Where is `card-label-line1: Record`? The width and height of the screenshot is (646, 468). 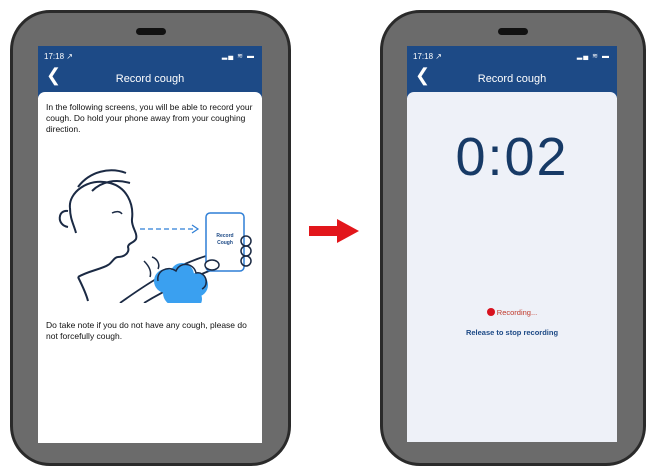 card-label-line1: Record is located at coordinates (224, 236).